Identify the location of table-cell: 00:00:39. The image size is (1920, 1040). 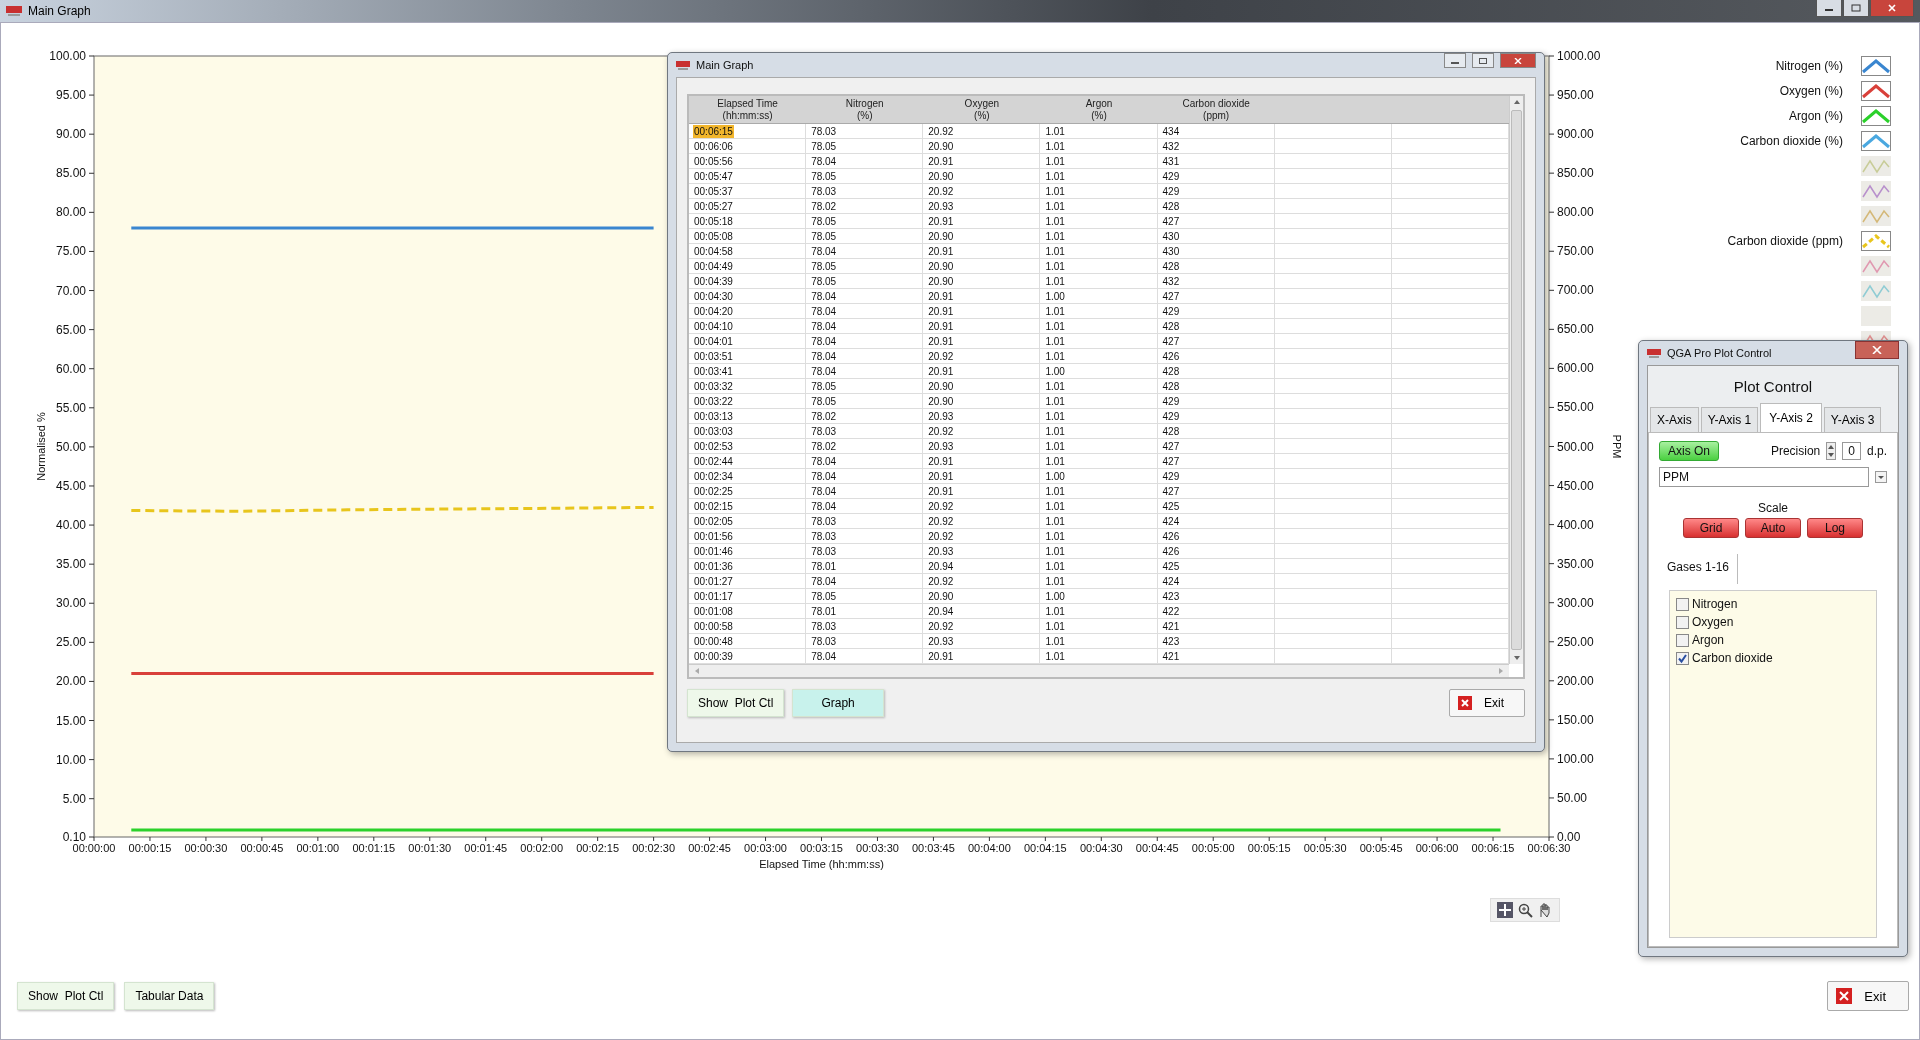
(713, 656).